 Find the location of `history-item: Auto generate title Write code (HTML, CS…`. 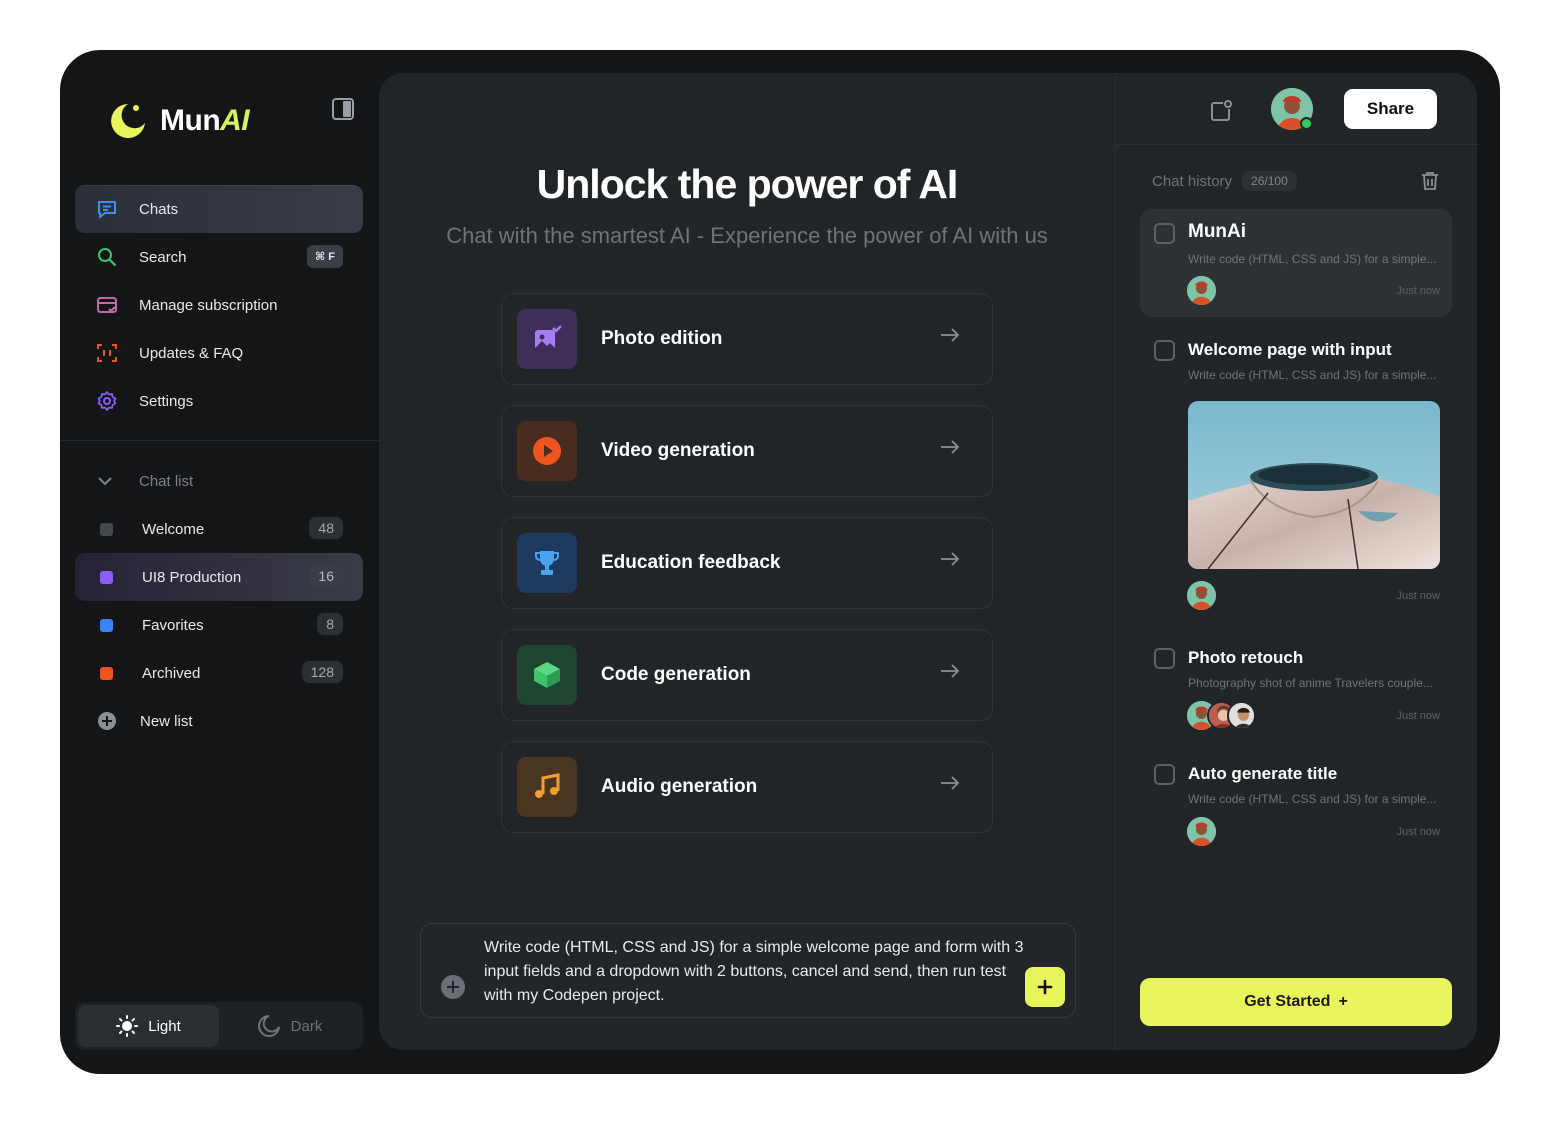

history-item: Auto generate title Write code (HTML, CS… is located at coordinates (1296, 799).